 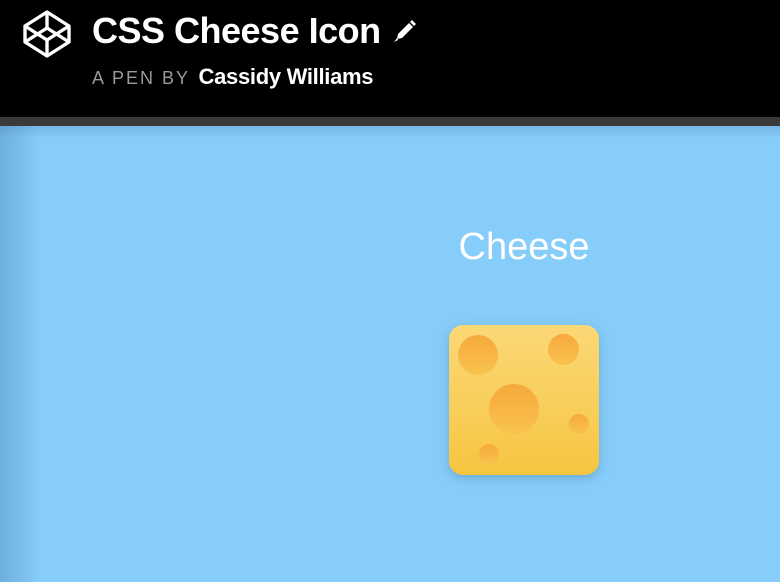 What do you see at coordinates (20, 354) in the screenshot?
I see `stage-edge-shadow` at bounding box center [20, 354].